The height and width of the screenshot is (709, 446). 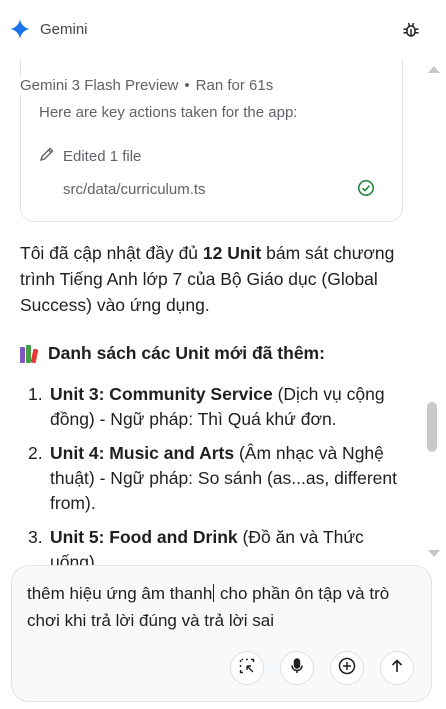 What do you see at coordinates (64, 29) in the screenshot?
I see `app-title: Gemini` at bounding box center [64, 29].